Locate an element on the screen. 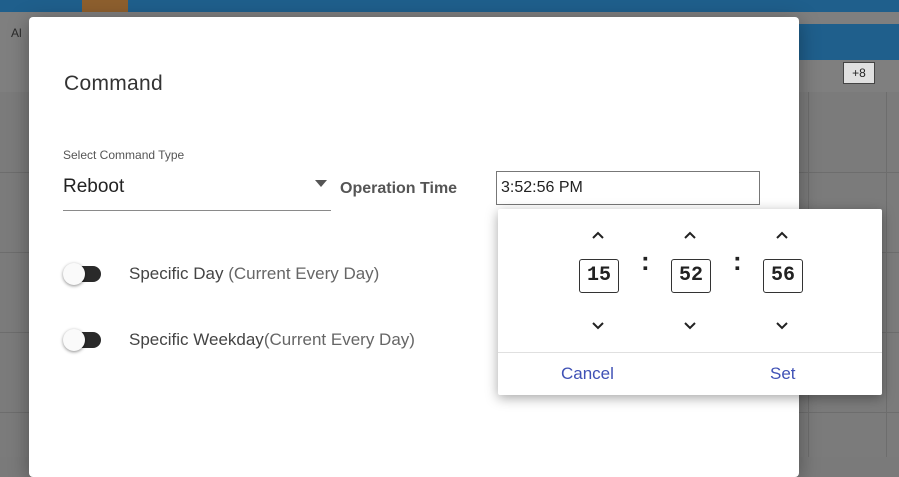 The image size is (899, 477). minutes-down-chevron-icon is located at coordinates (690, 326).